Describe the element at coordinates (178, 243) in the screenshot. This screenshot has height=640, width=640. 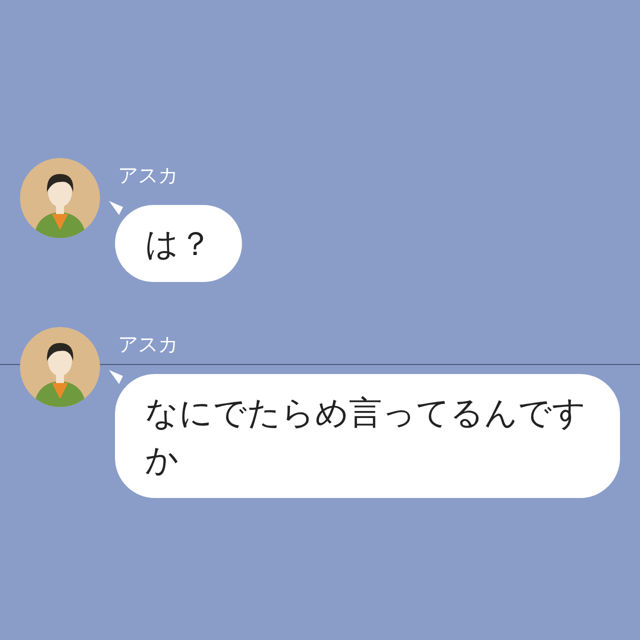
I see `message-bubble: は？` at that location.